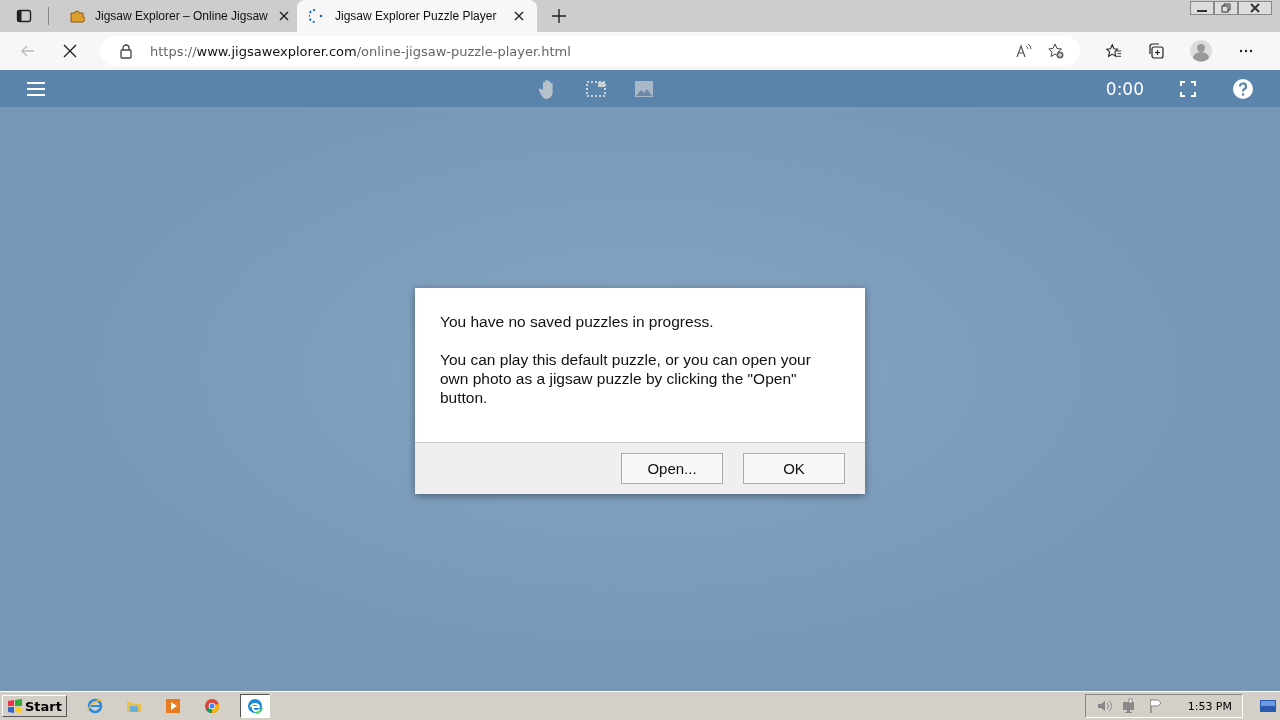 This screenshot has width=1280, height=720. What do you see at coordinates (1056, 51) in the screenshot?
I see `add-favorite-icon` at bounding box center [1056, 51].